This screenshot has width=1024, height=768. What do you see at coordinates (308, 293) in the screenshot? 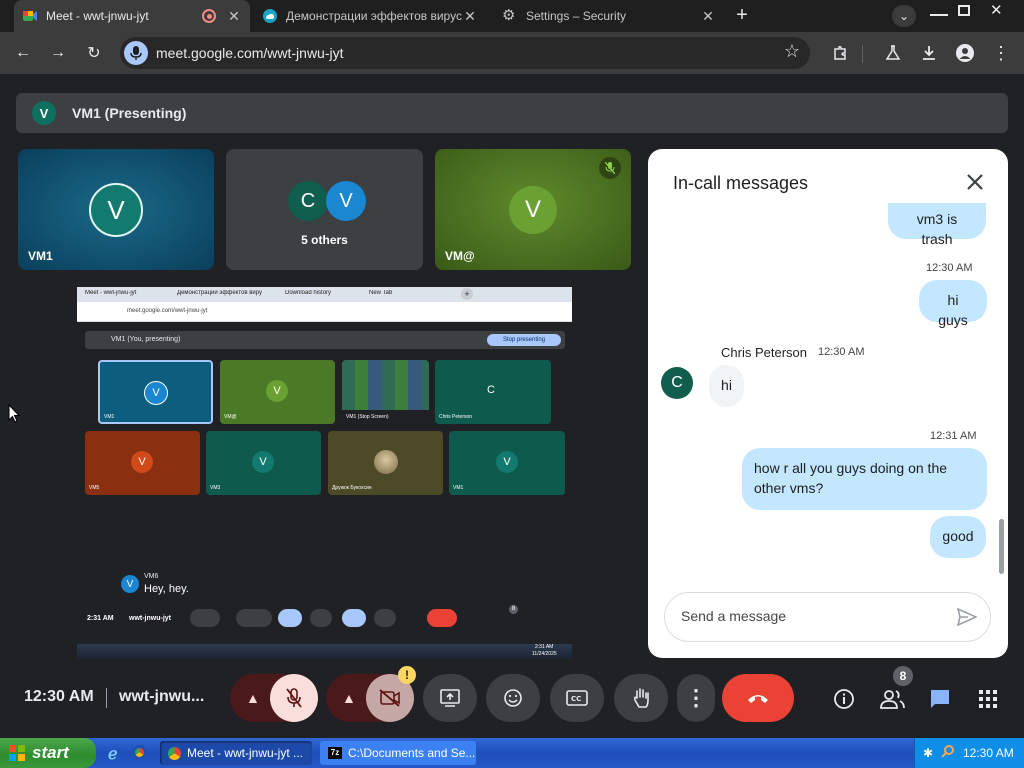
I see `shared-tab-2: Download history` at bounding box center [308, 293].